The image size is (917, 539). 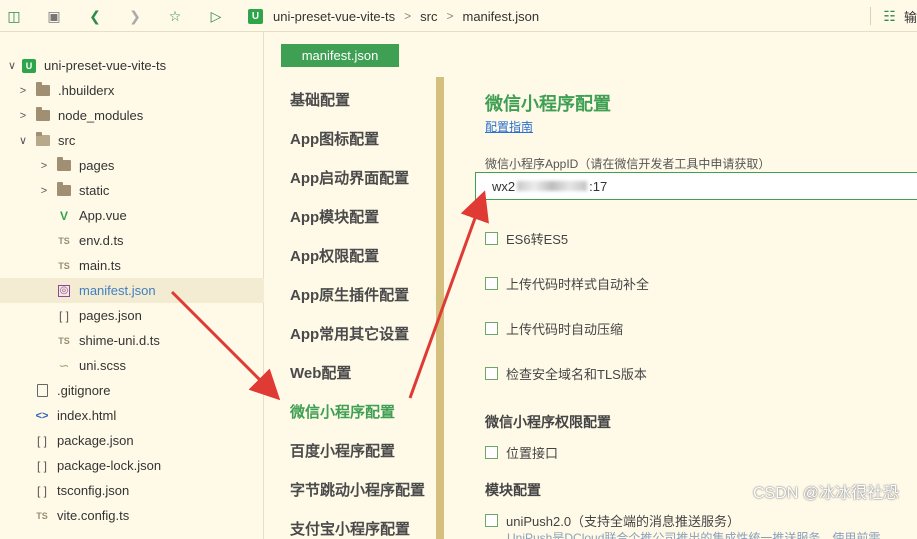 I want to click on nav-app-native-plugin-config: App原生插件配置, so click(x=349, y=294).